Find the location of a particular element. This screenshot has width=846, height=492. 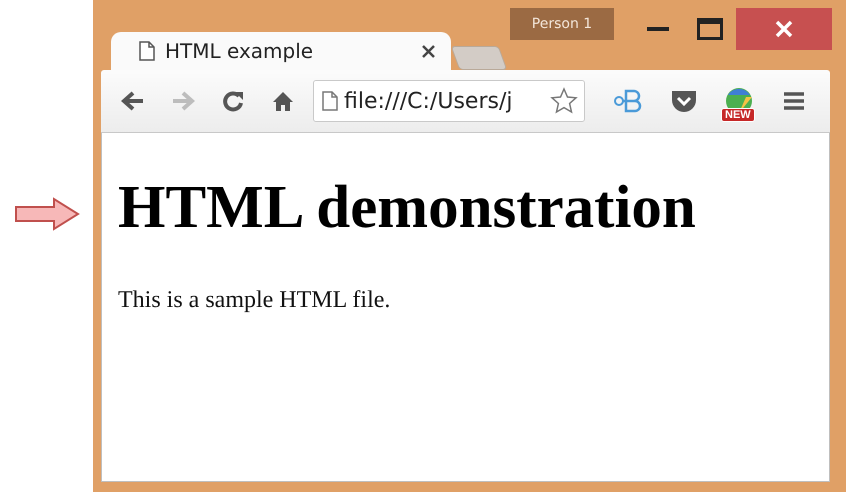

reload-icon is located at coordinates (233, 101).